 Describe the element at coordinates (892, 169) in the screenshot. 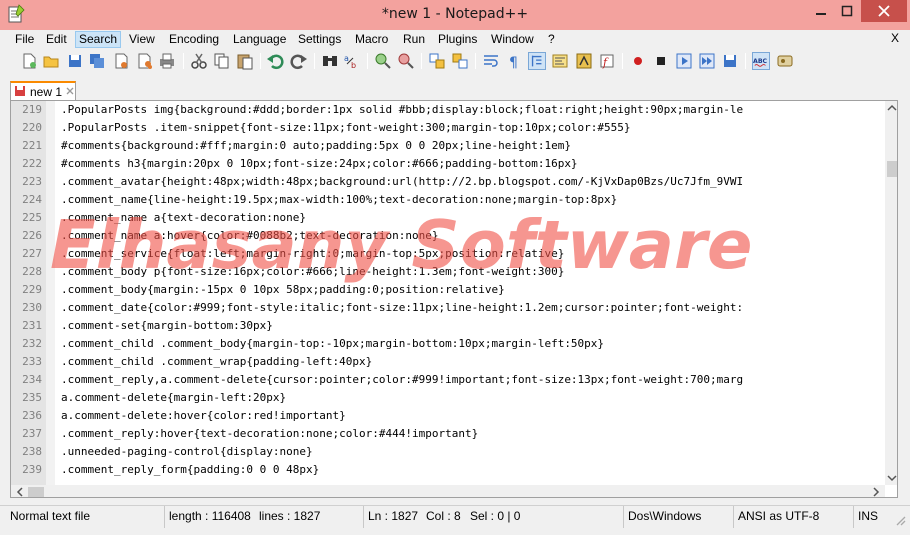

I see `vertical-scroll-thumb` at that location.